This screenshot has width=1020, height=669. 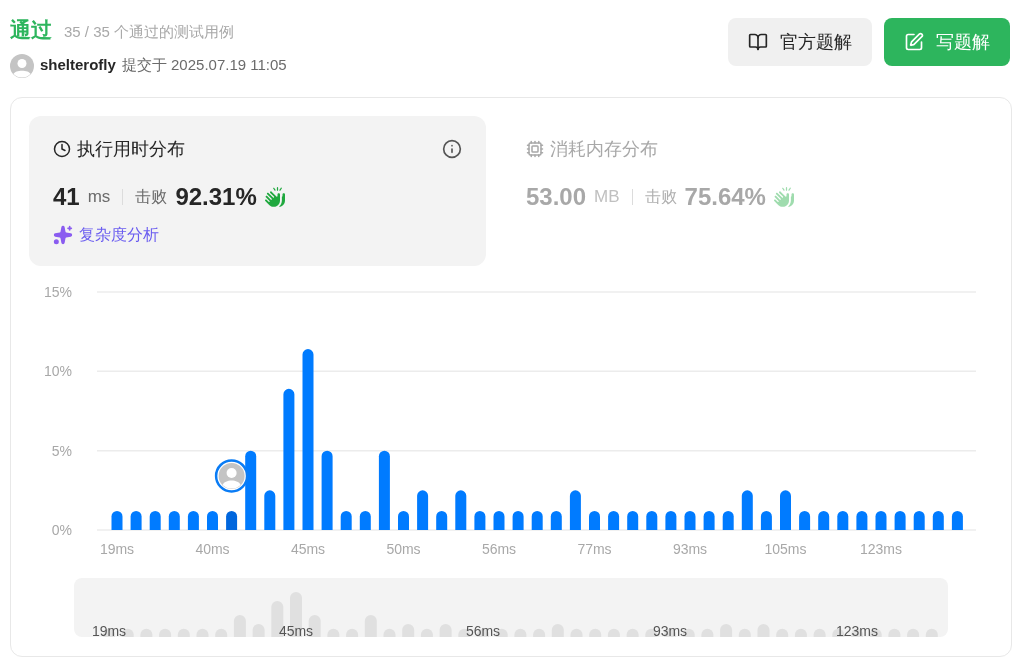 I want to click on stat-title: 执行用时分布, so click(x=131, y=149).